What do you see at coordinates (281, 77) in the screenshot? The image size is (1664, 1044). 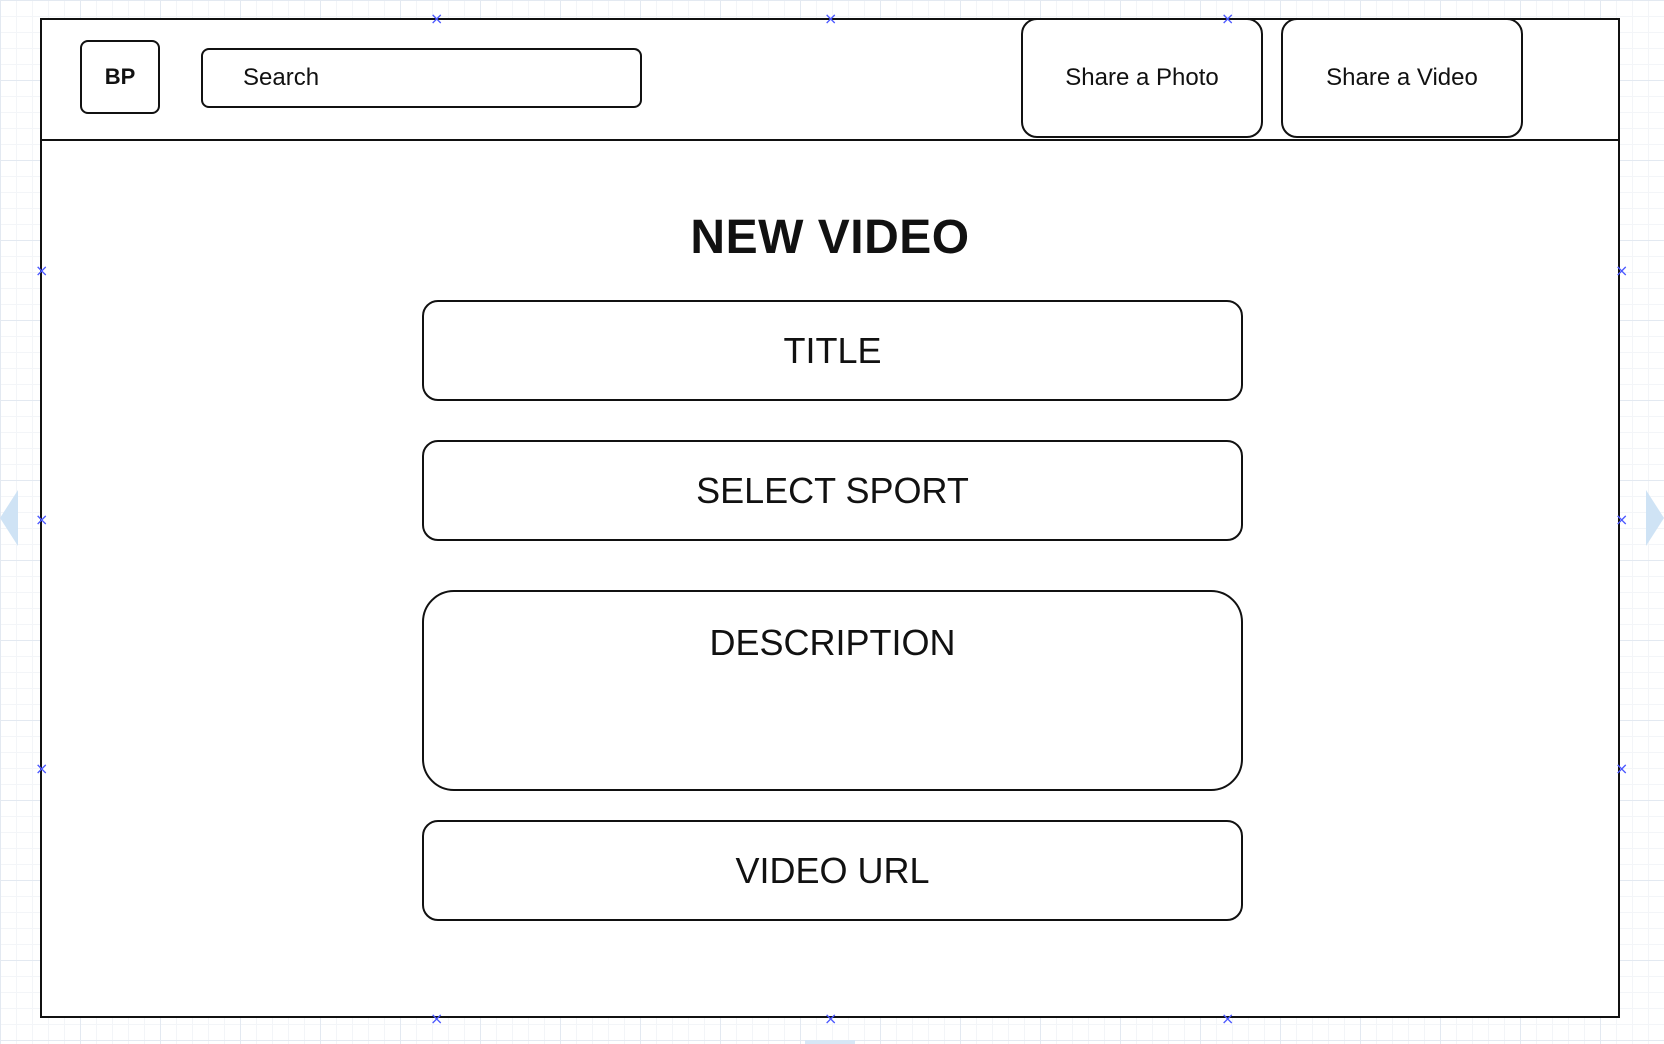 I see `search-placeholder: Search` at bounding box center [281, 77].